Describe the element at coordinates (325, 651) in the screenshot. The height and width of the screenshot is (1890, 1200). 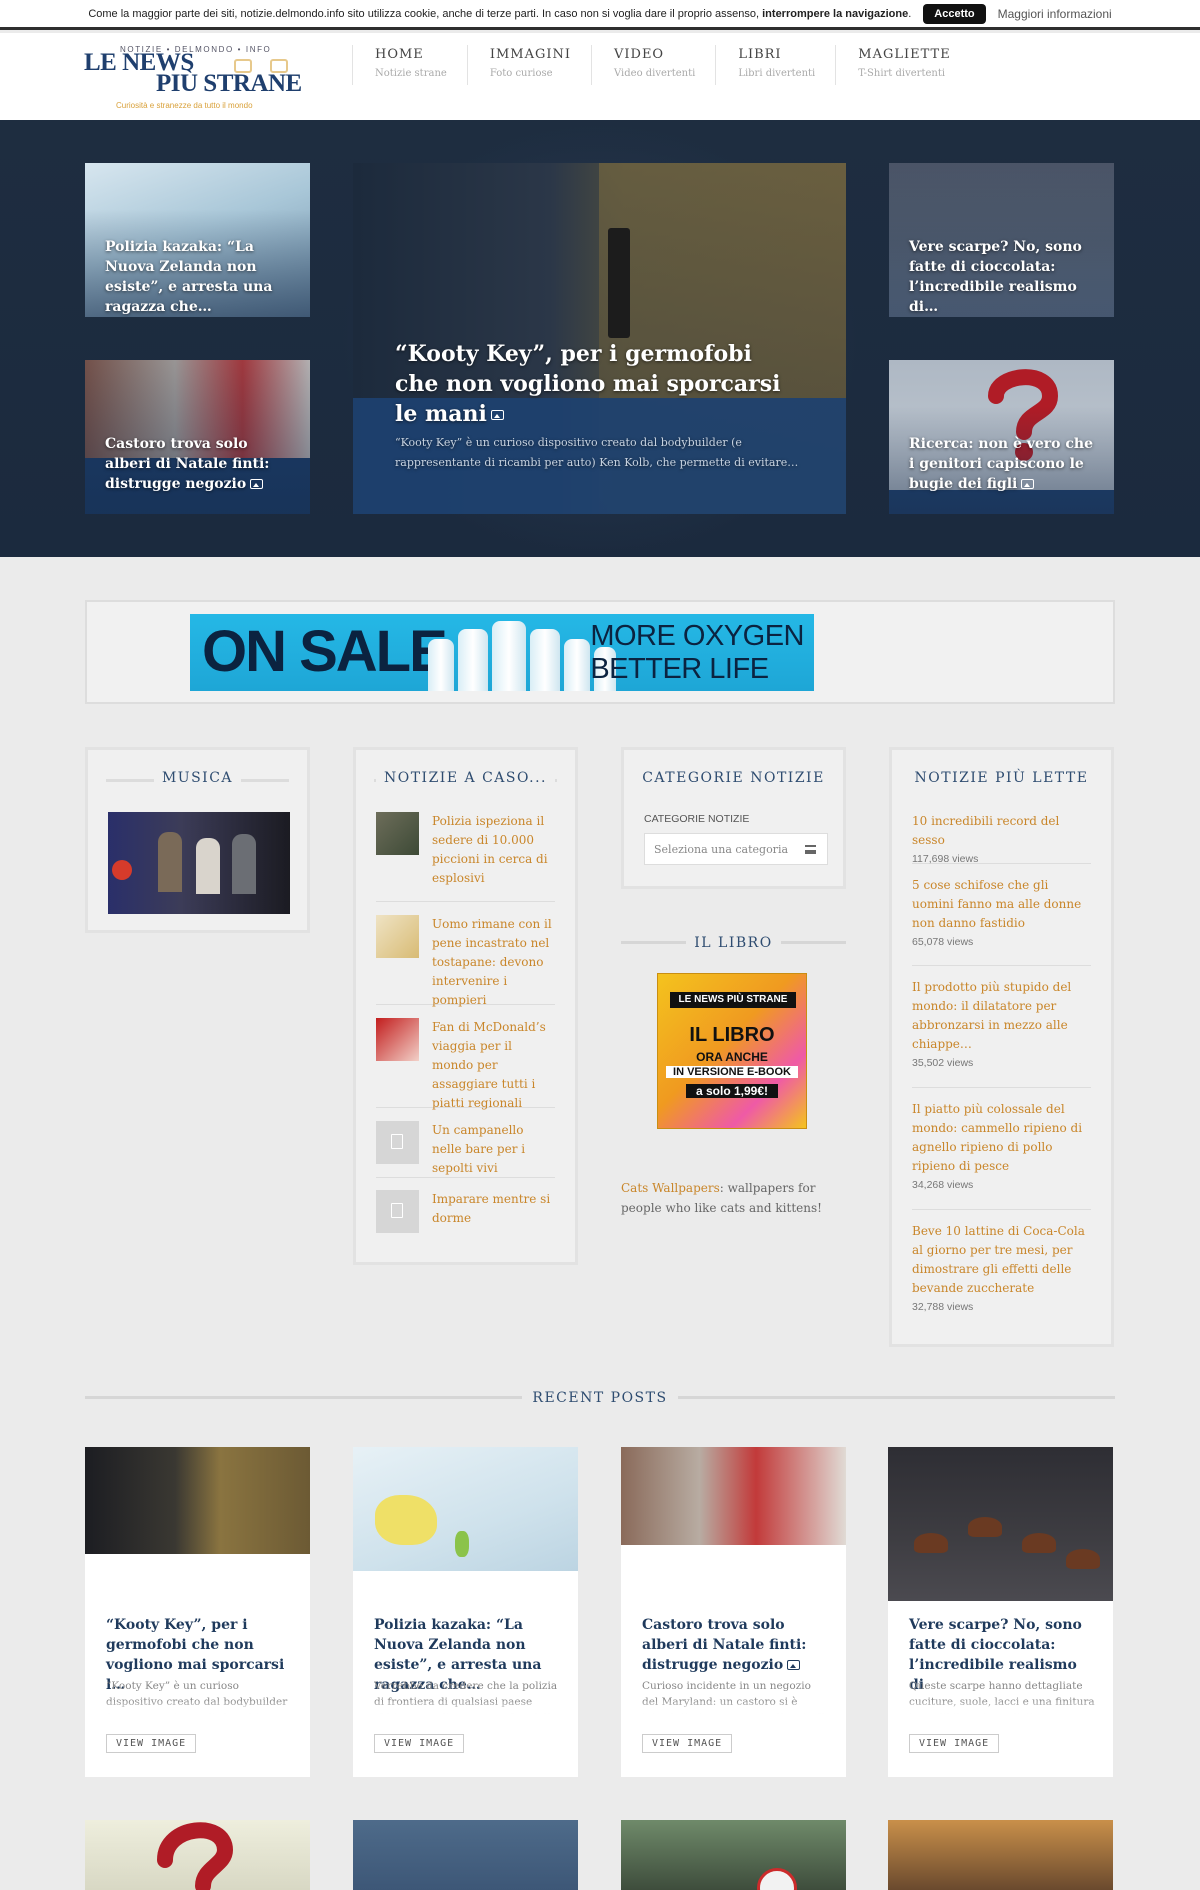
I see `ad-onsale-text: ON SALE` at that location.